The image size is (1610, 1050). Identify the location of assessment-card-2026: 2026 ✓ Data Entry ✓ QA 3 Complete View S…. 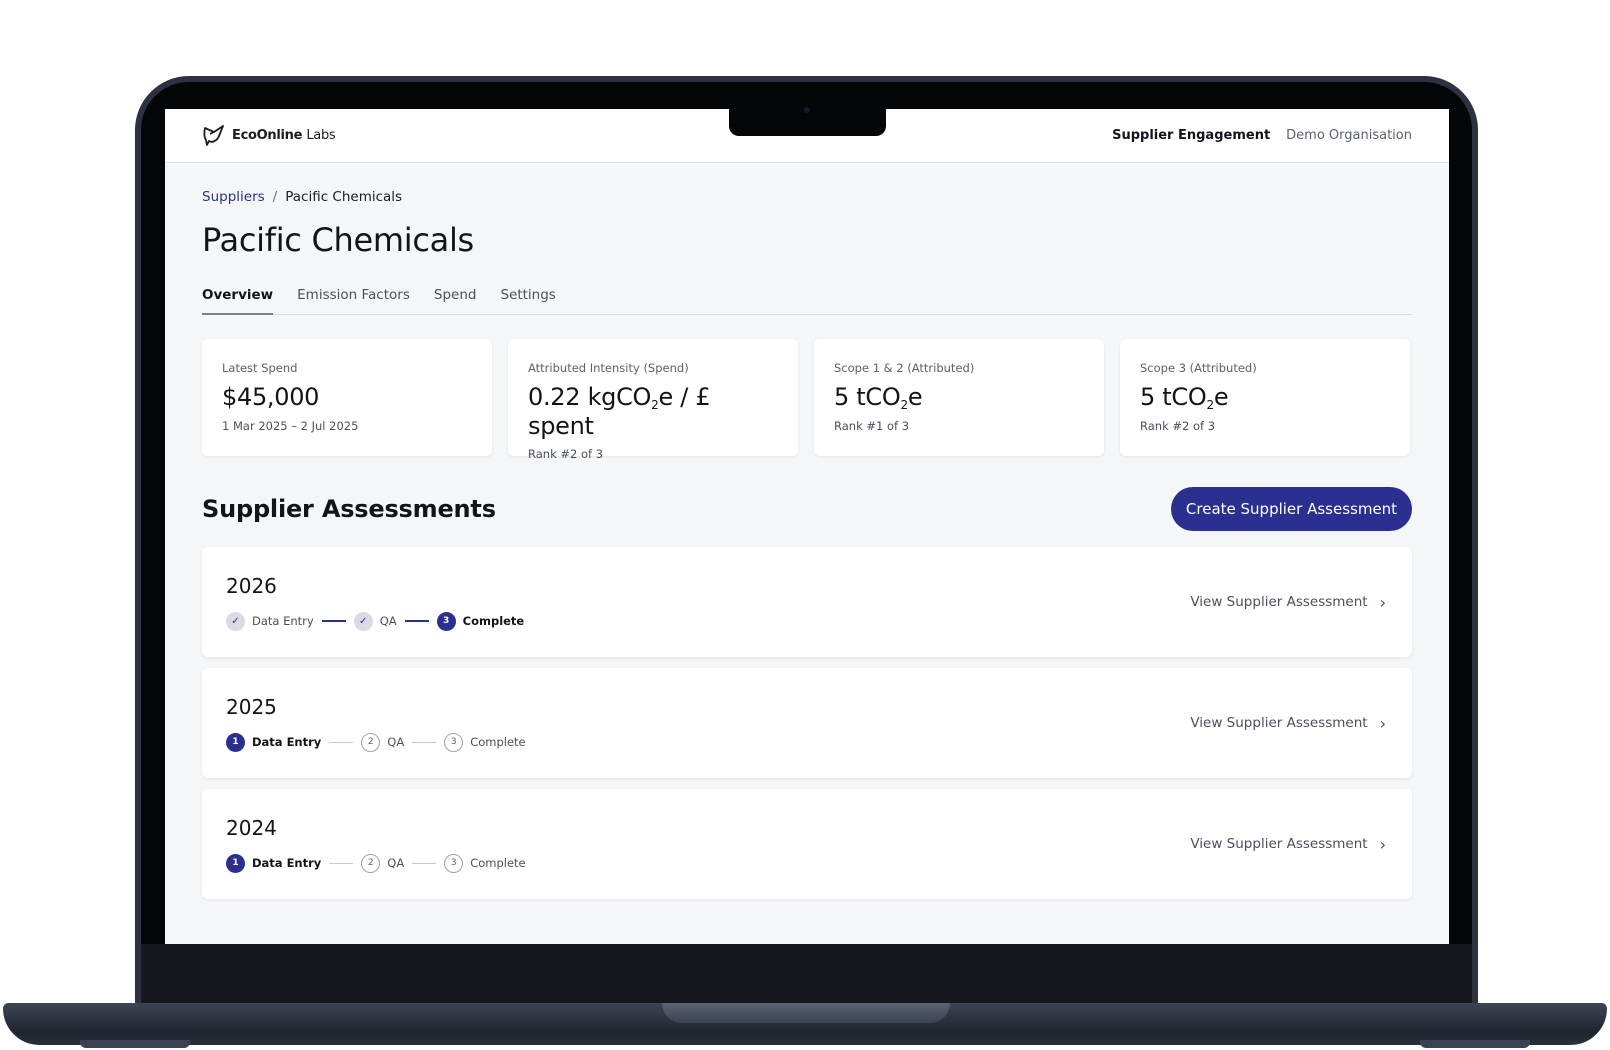
(807, 602).